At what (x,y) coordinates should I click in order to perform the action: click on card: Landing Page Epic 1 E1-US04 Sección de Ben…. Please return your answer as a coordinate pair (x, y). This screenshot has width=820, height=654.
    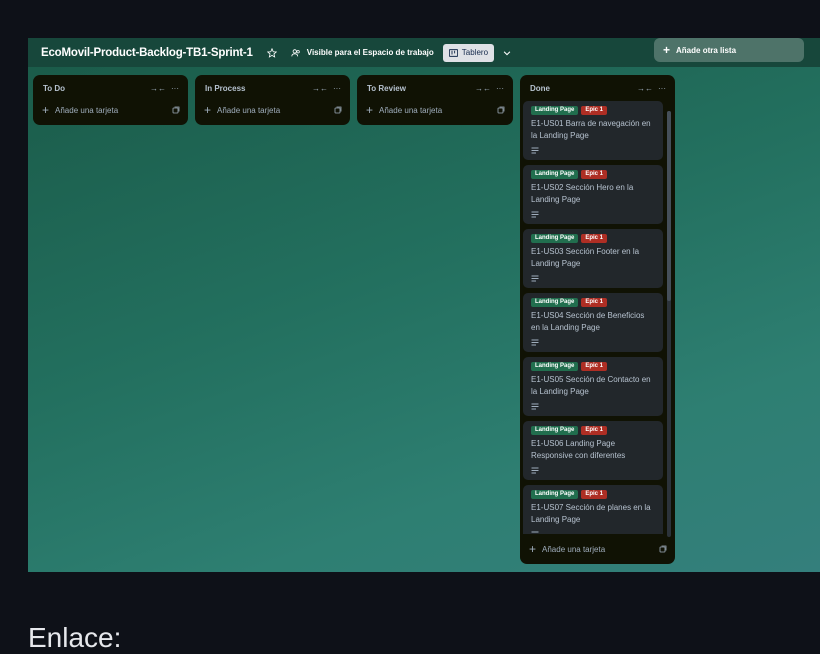
    Looking at the image, I should click on (593, 322).